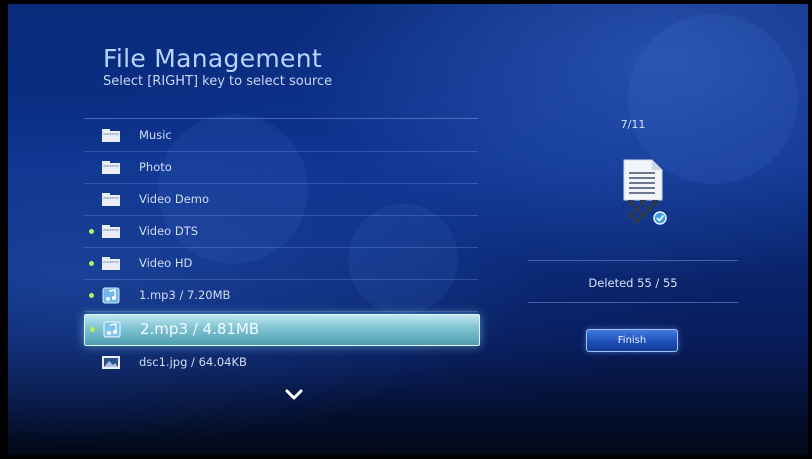 The width and height of the screenshot is (812, 459). I want to click on list-item-music: Music, so click(281, 135).